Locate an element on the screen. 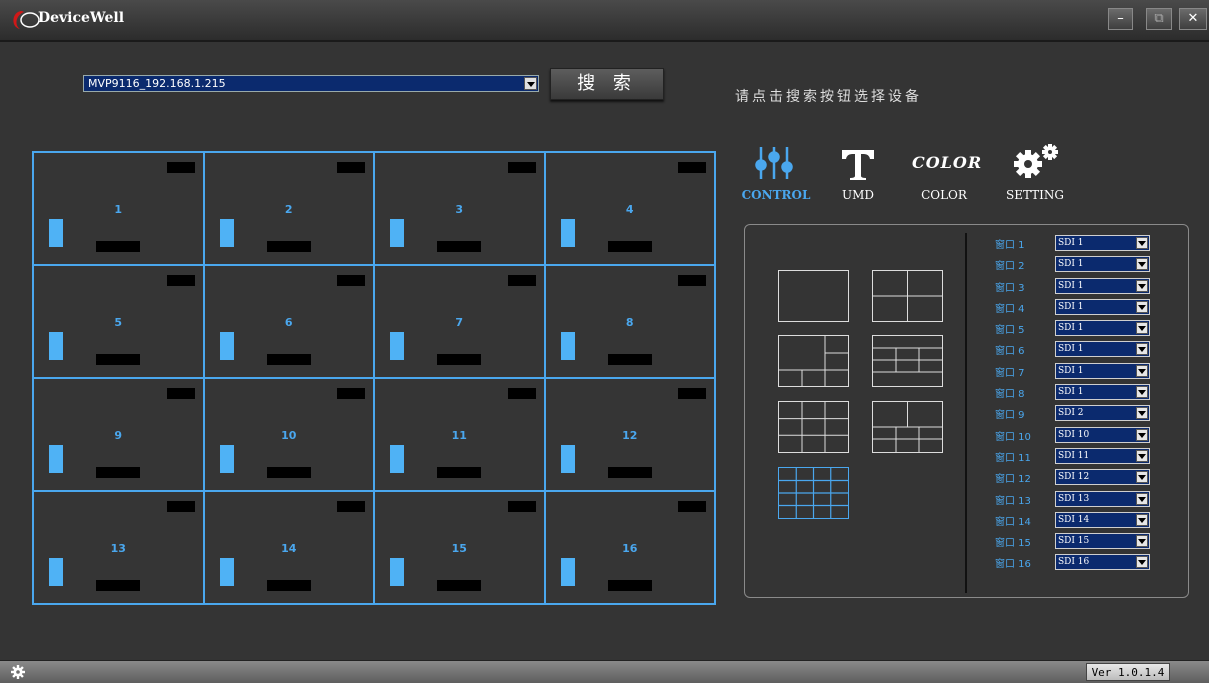 Image resolution: width=1209 pixels, height=683 pixels. layout-8-button is located at coordinates (907, 361).